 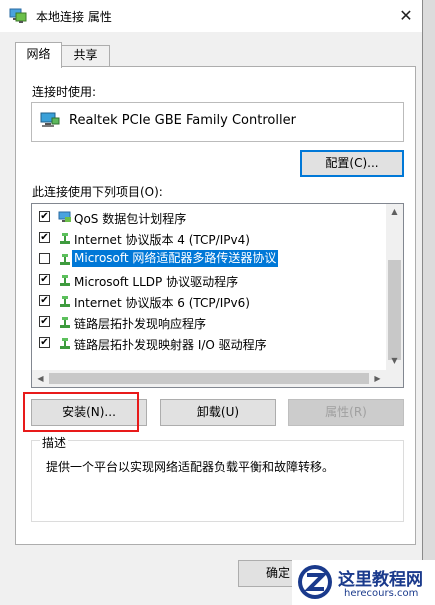 What do you see at coordinates (74, 17) in the screenshot?
I see `window-title: 本地连接 属性` at bounding box center [74, 17].